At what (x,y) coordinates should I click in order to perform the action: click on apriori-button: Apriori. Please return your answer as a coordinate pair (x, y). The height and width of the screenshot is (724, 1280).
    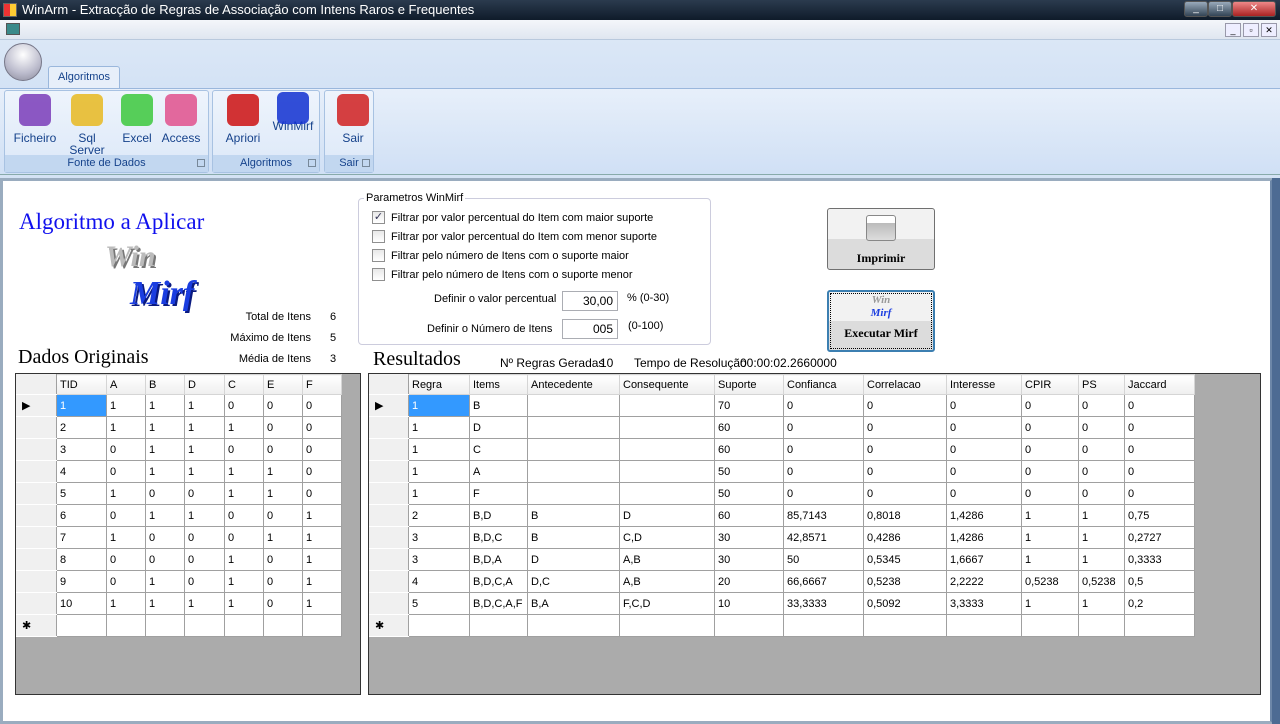
    Looking at the image, I should click on (243, 119).